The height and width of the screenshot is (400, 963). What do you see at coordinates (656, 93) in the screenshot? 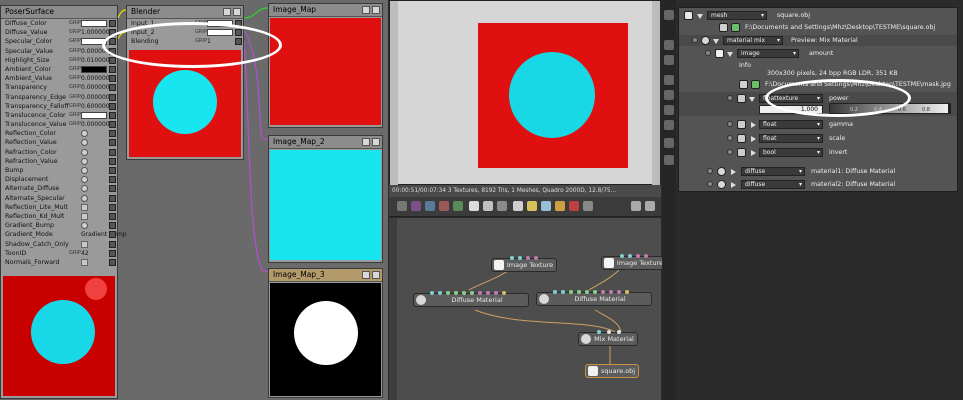
I see `viewport-scrollbar` at bounding box center [656, 93].